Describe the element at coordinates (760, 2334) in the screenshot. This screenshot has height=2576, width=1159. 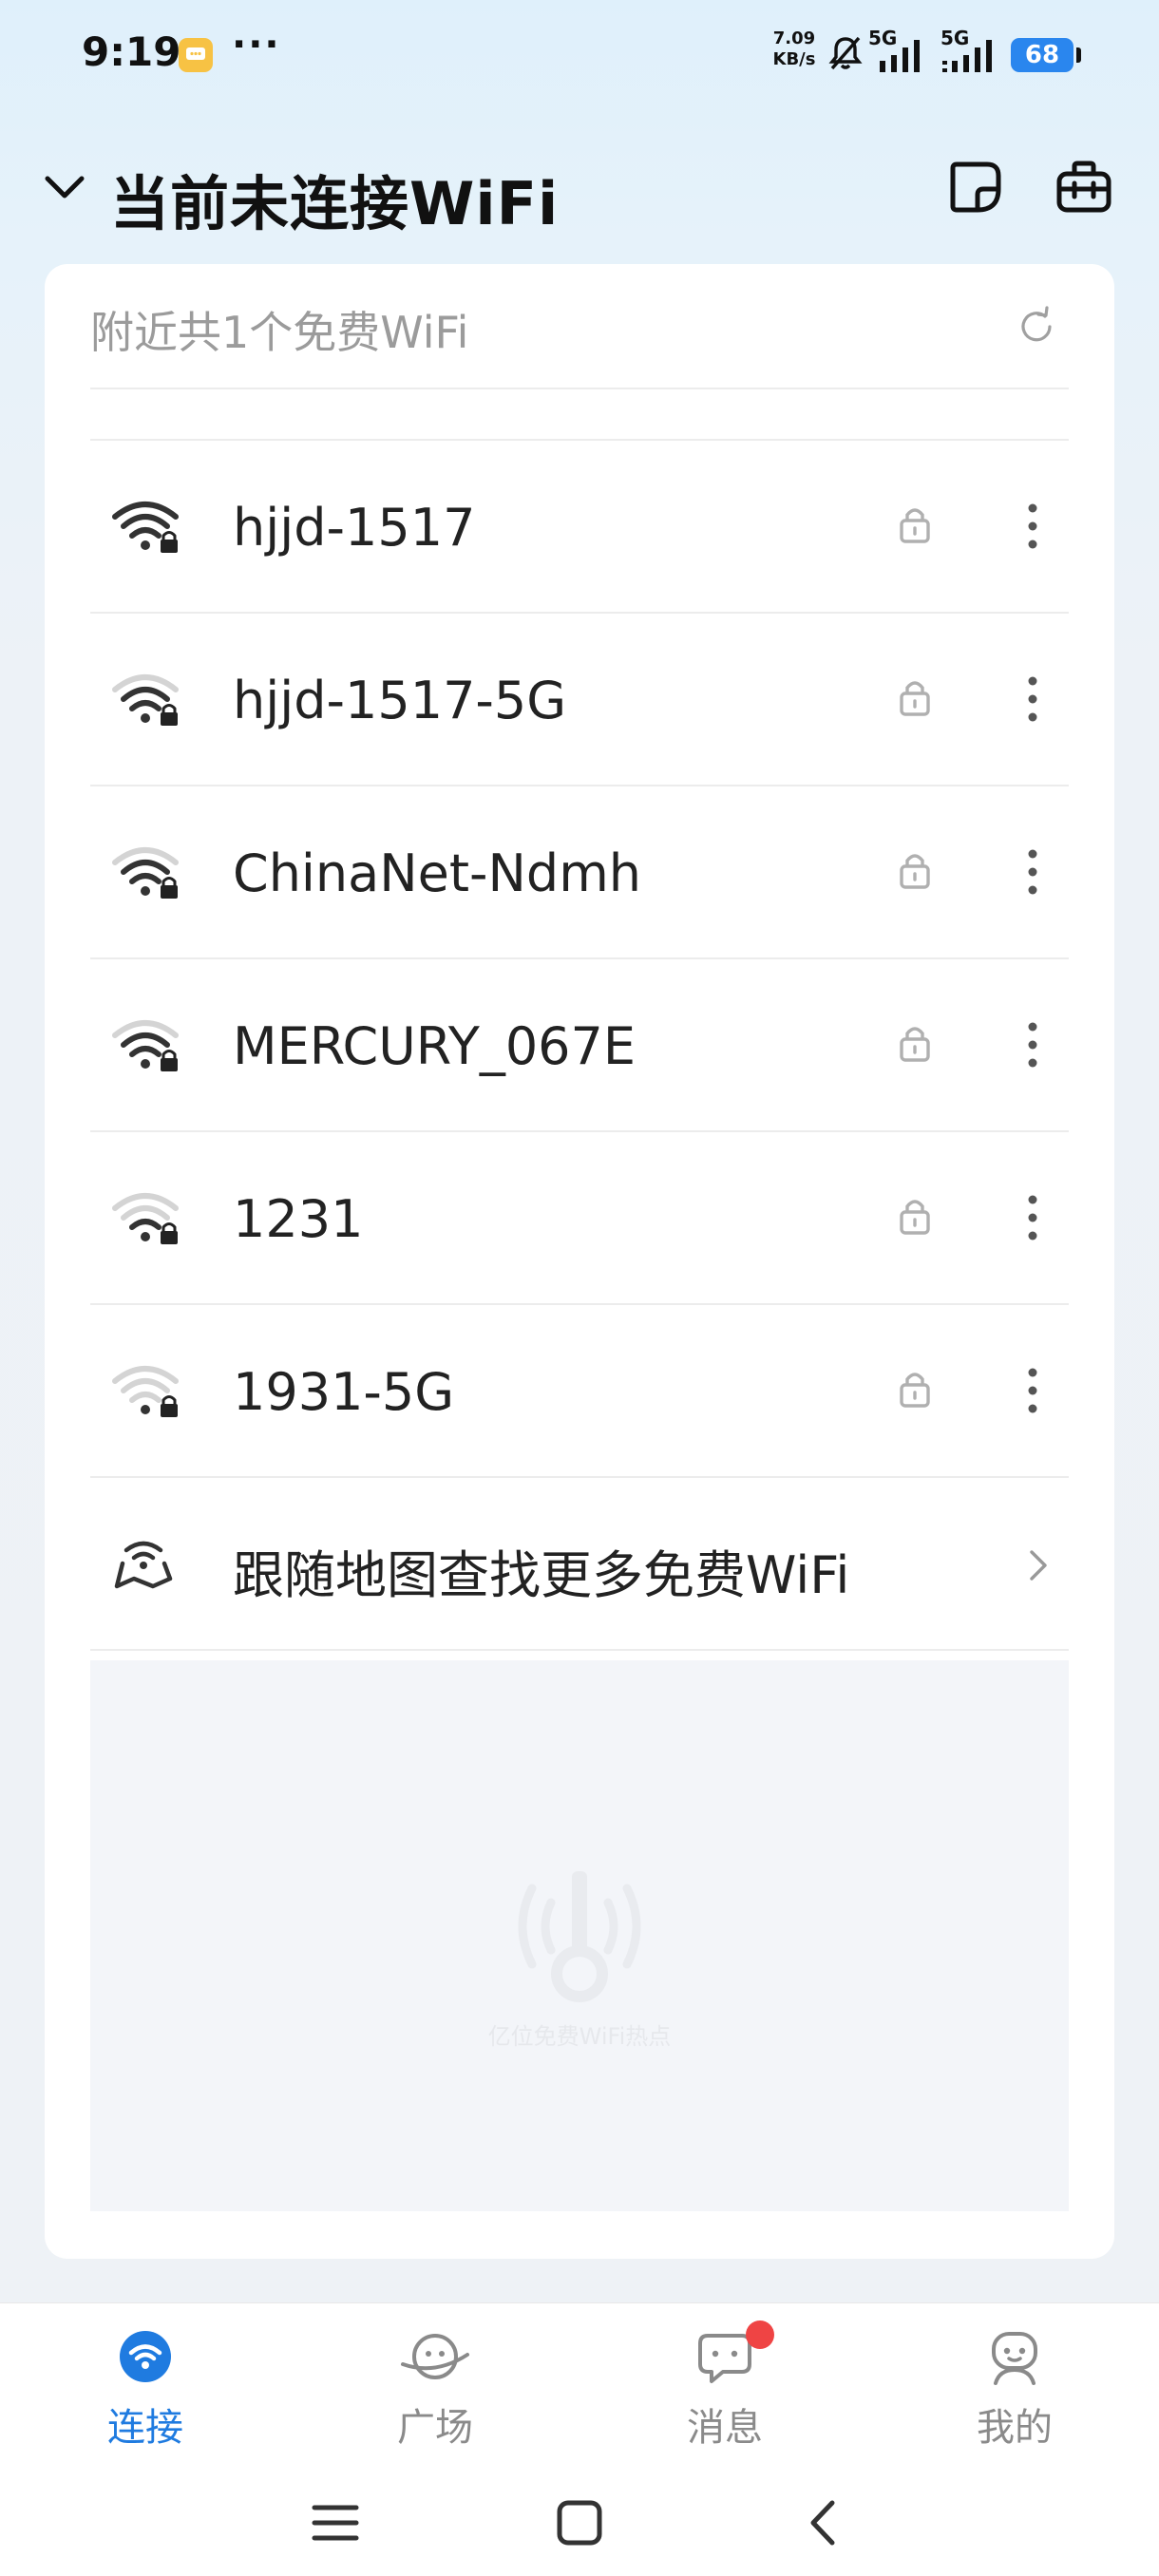
I see `unread-badge` at that location.